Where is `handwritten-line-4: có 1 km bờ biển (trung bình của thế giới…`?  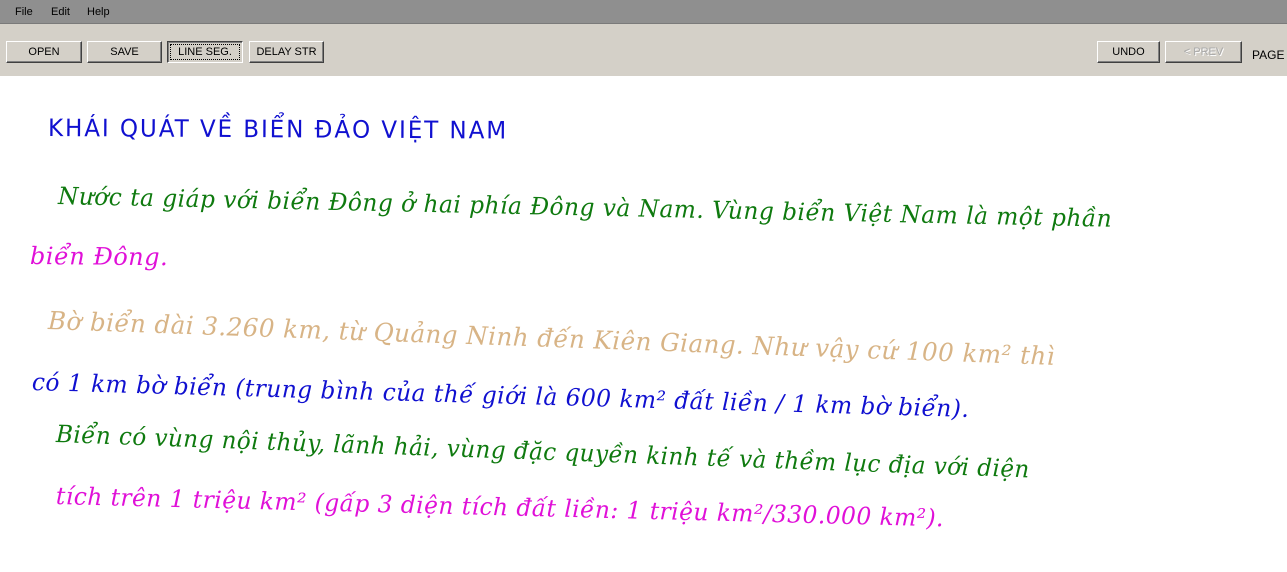 handwritten-line-4: có 1 km bờ biển (trung bình của thế giới… is located at coordinates (500, 395).